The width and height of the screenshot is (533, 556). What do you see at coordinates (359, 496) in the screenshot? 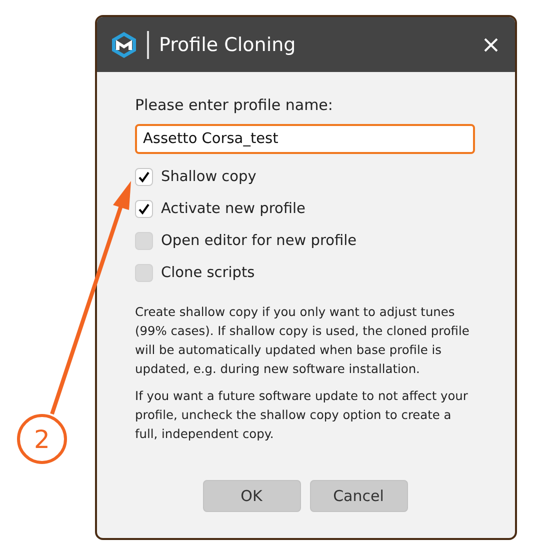
I see `cancel-button: Cancel` at bounding box center [359, 496].